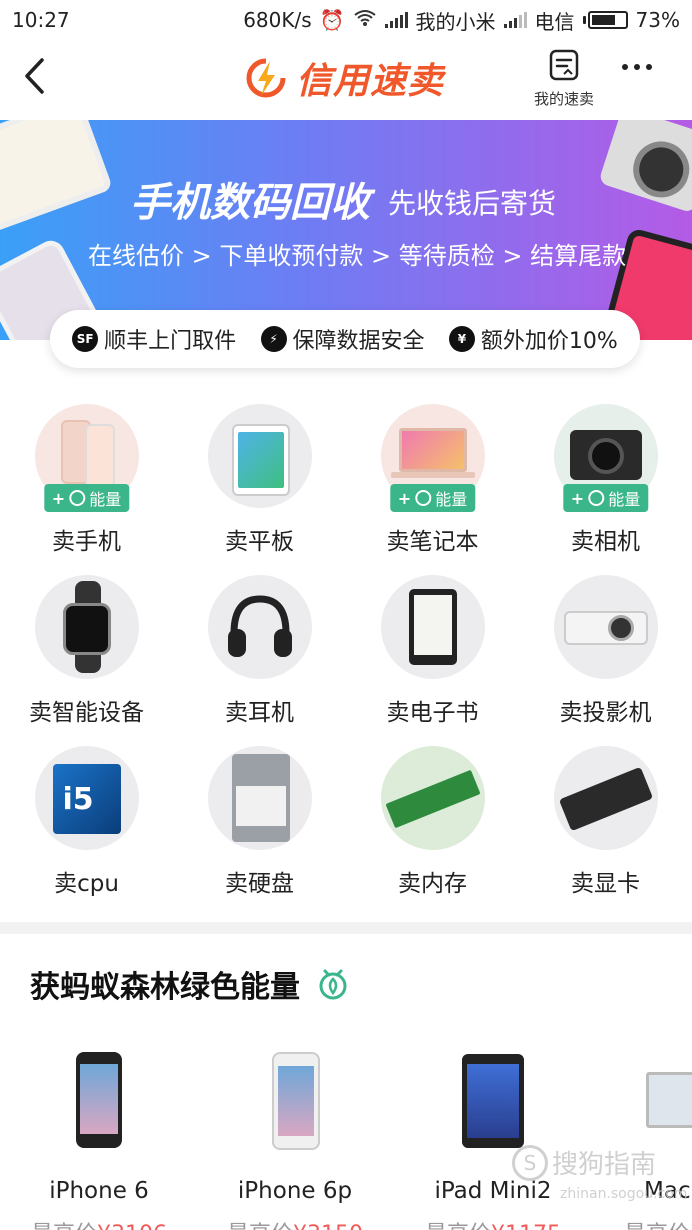  Describe the element at coordinates (99, 1223) in the screenshot. I see `product-price: 最高价¥3106` at that location.